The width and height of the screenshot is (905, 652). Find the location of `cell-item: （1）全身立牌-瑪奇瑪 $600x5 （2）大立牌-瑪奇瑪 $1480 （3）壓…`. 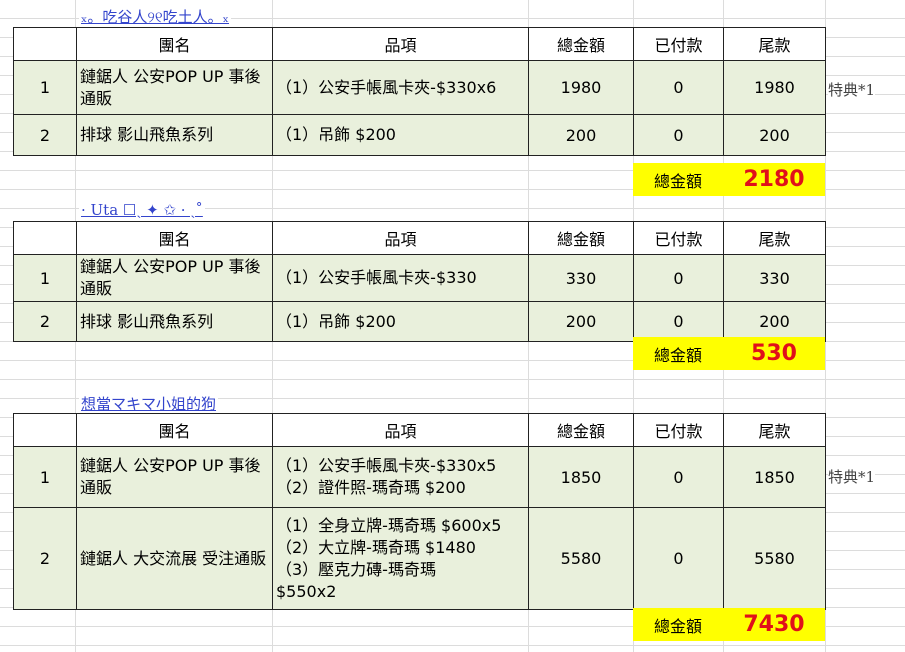

cell-item: （1）全身立牌-瑪奇瑪 $600x5 （2）大立牌-瑪奇瑪 $1480 （3）壓… is located at coordinates (400, 558).